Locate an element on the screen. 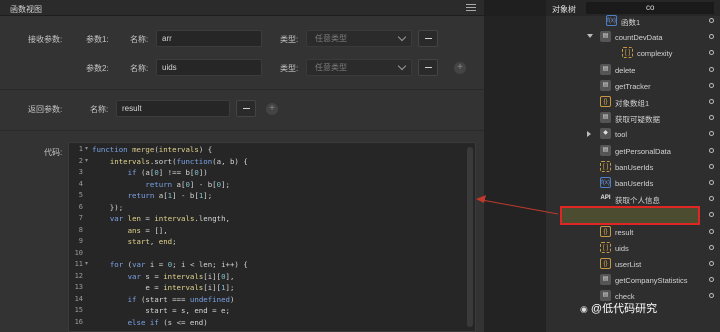  watermark: ◉ @低代码研究 is located at coordinates (618, 308).